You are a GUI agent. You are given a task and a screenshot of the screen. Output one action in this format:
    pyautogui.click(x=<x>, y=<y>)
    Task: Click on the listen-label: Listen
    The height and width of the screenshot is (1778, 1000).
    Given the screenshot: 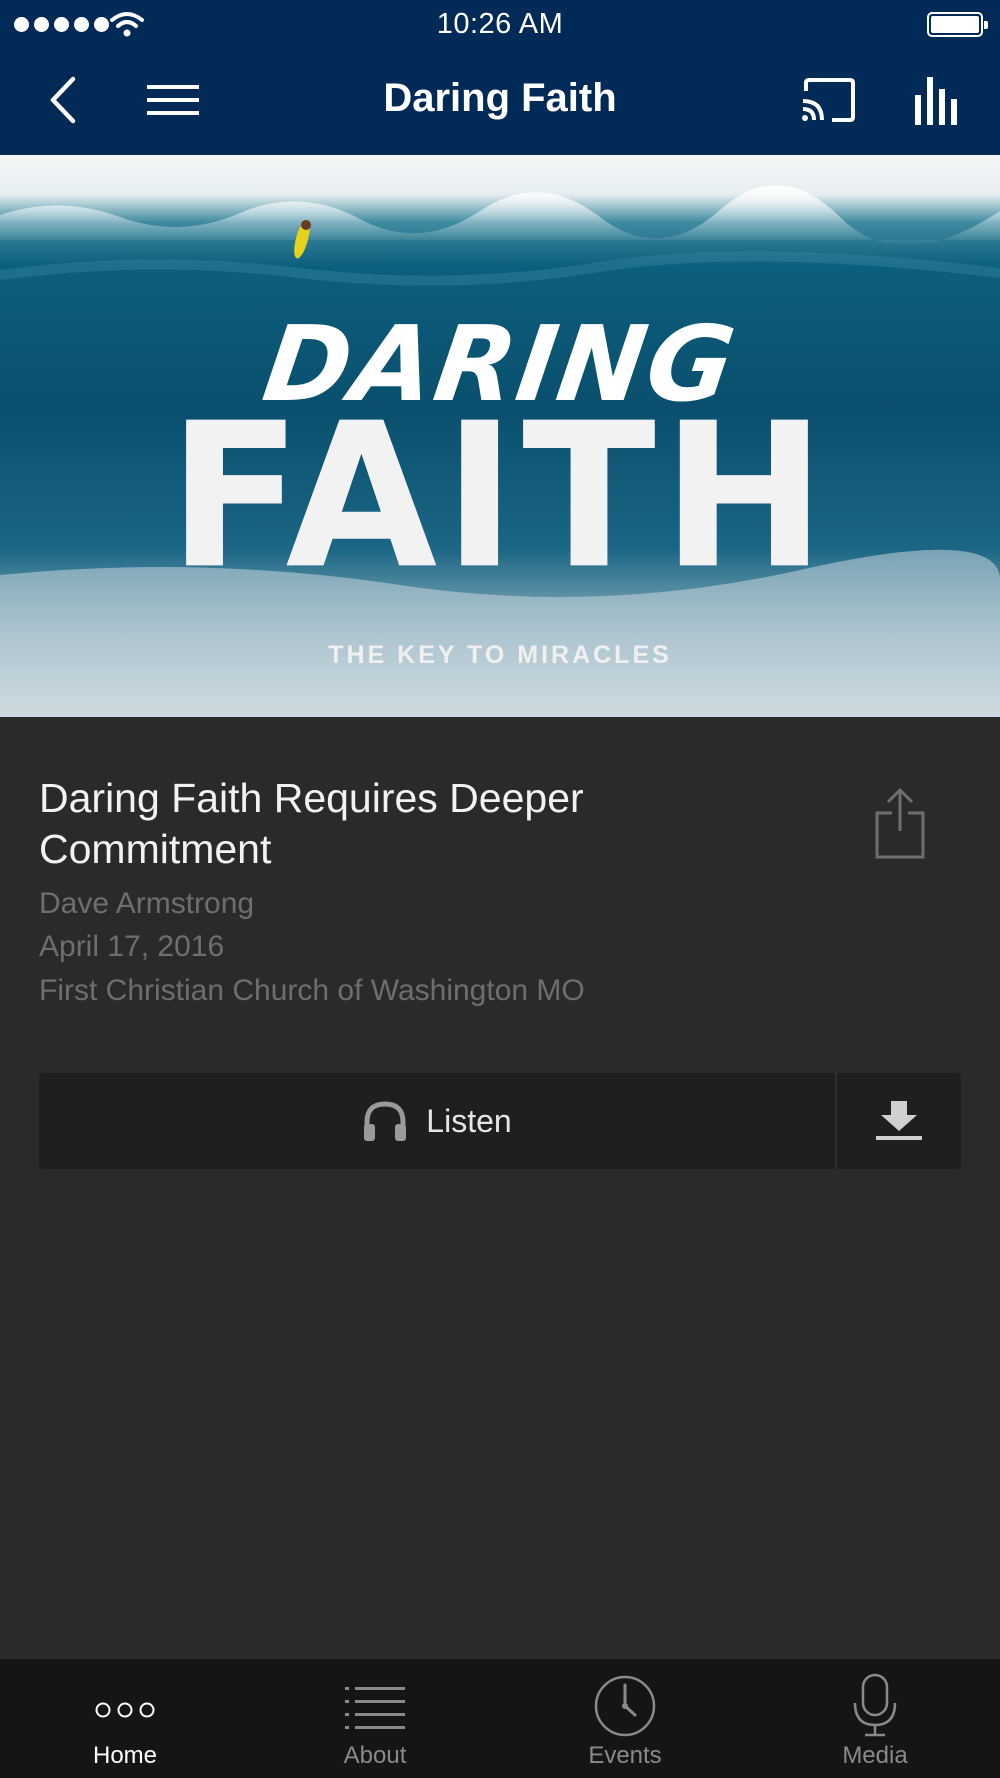 What is the action you would take?
    pyautogui.click(x=469, y=1120)
    